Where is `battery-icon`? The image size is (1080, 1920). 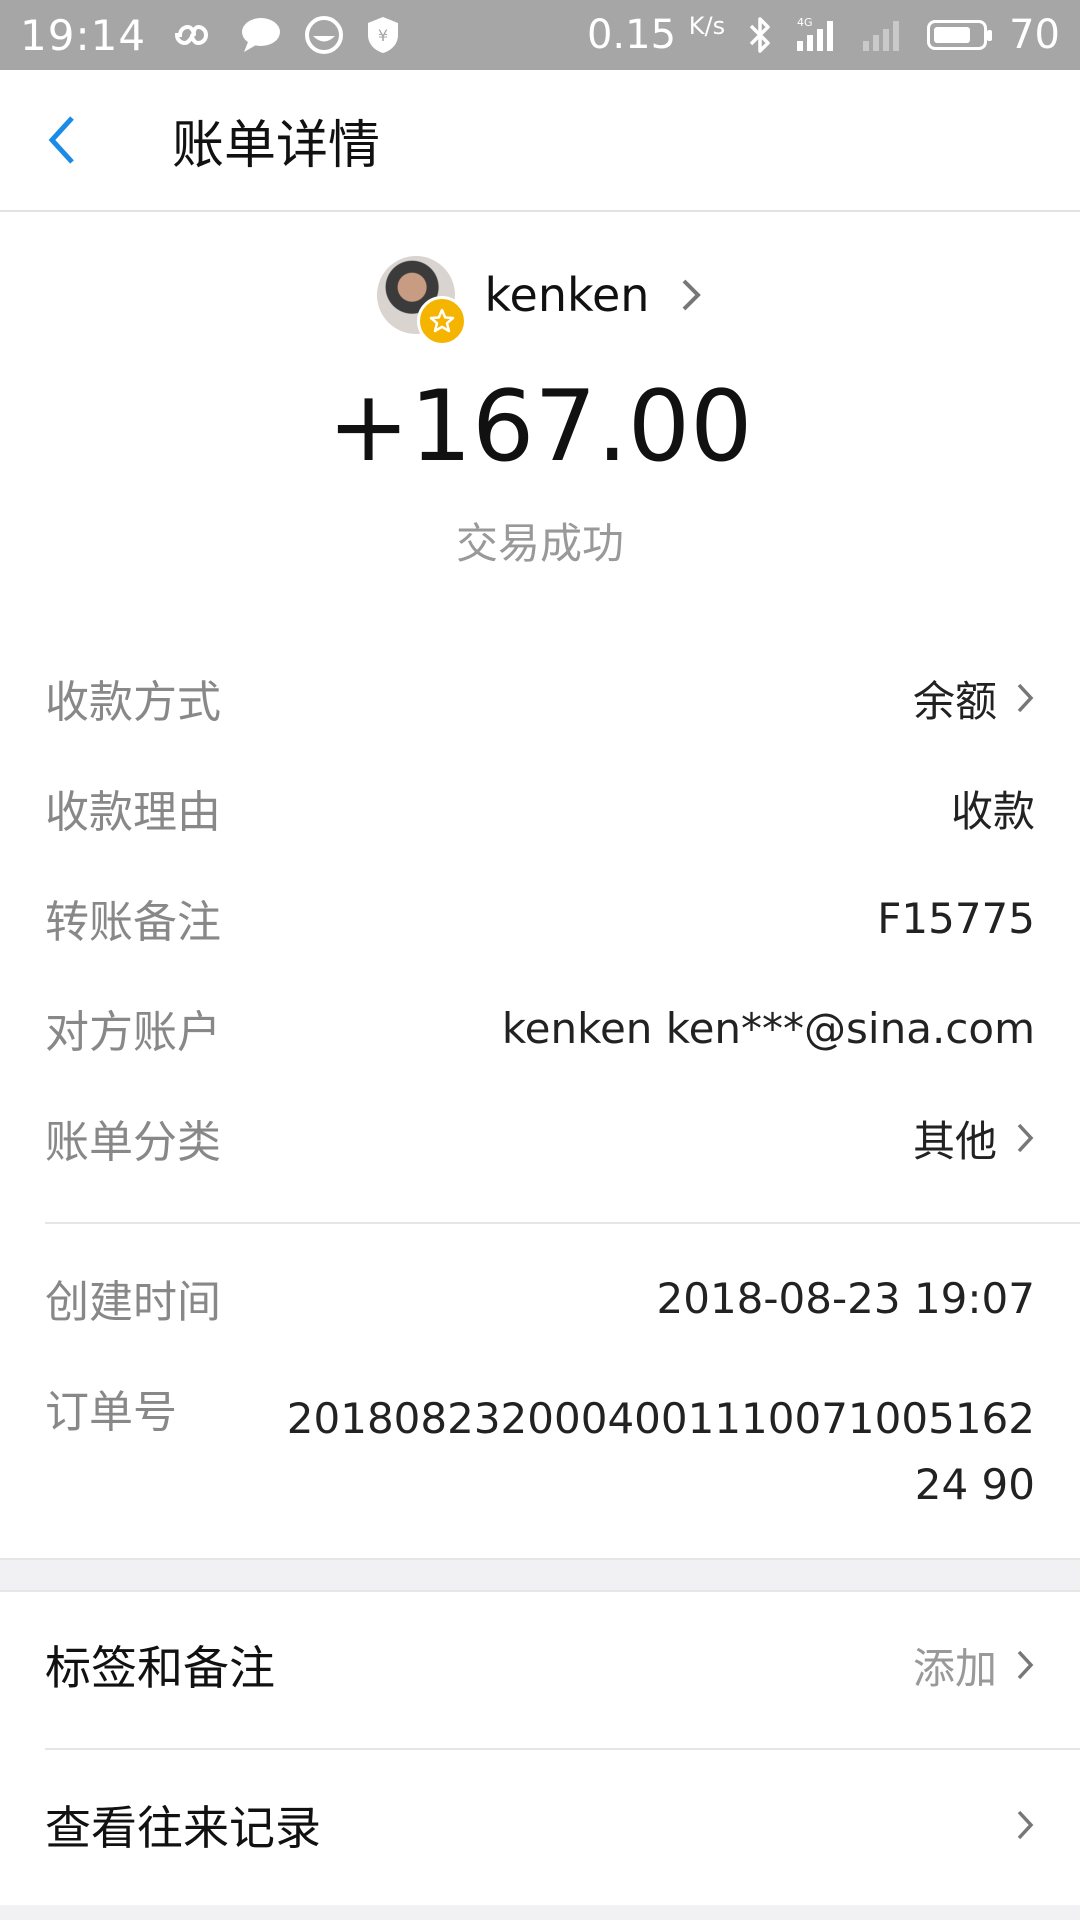
battery-icon is located at coordinates (960, 35).